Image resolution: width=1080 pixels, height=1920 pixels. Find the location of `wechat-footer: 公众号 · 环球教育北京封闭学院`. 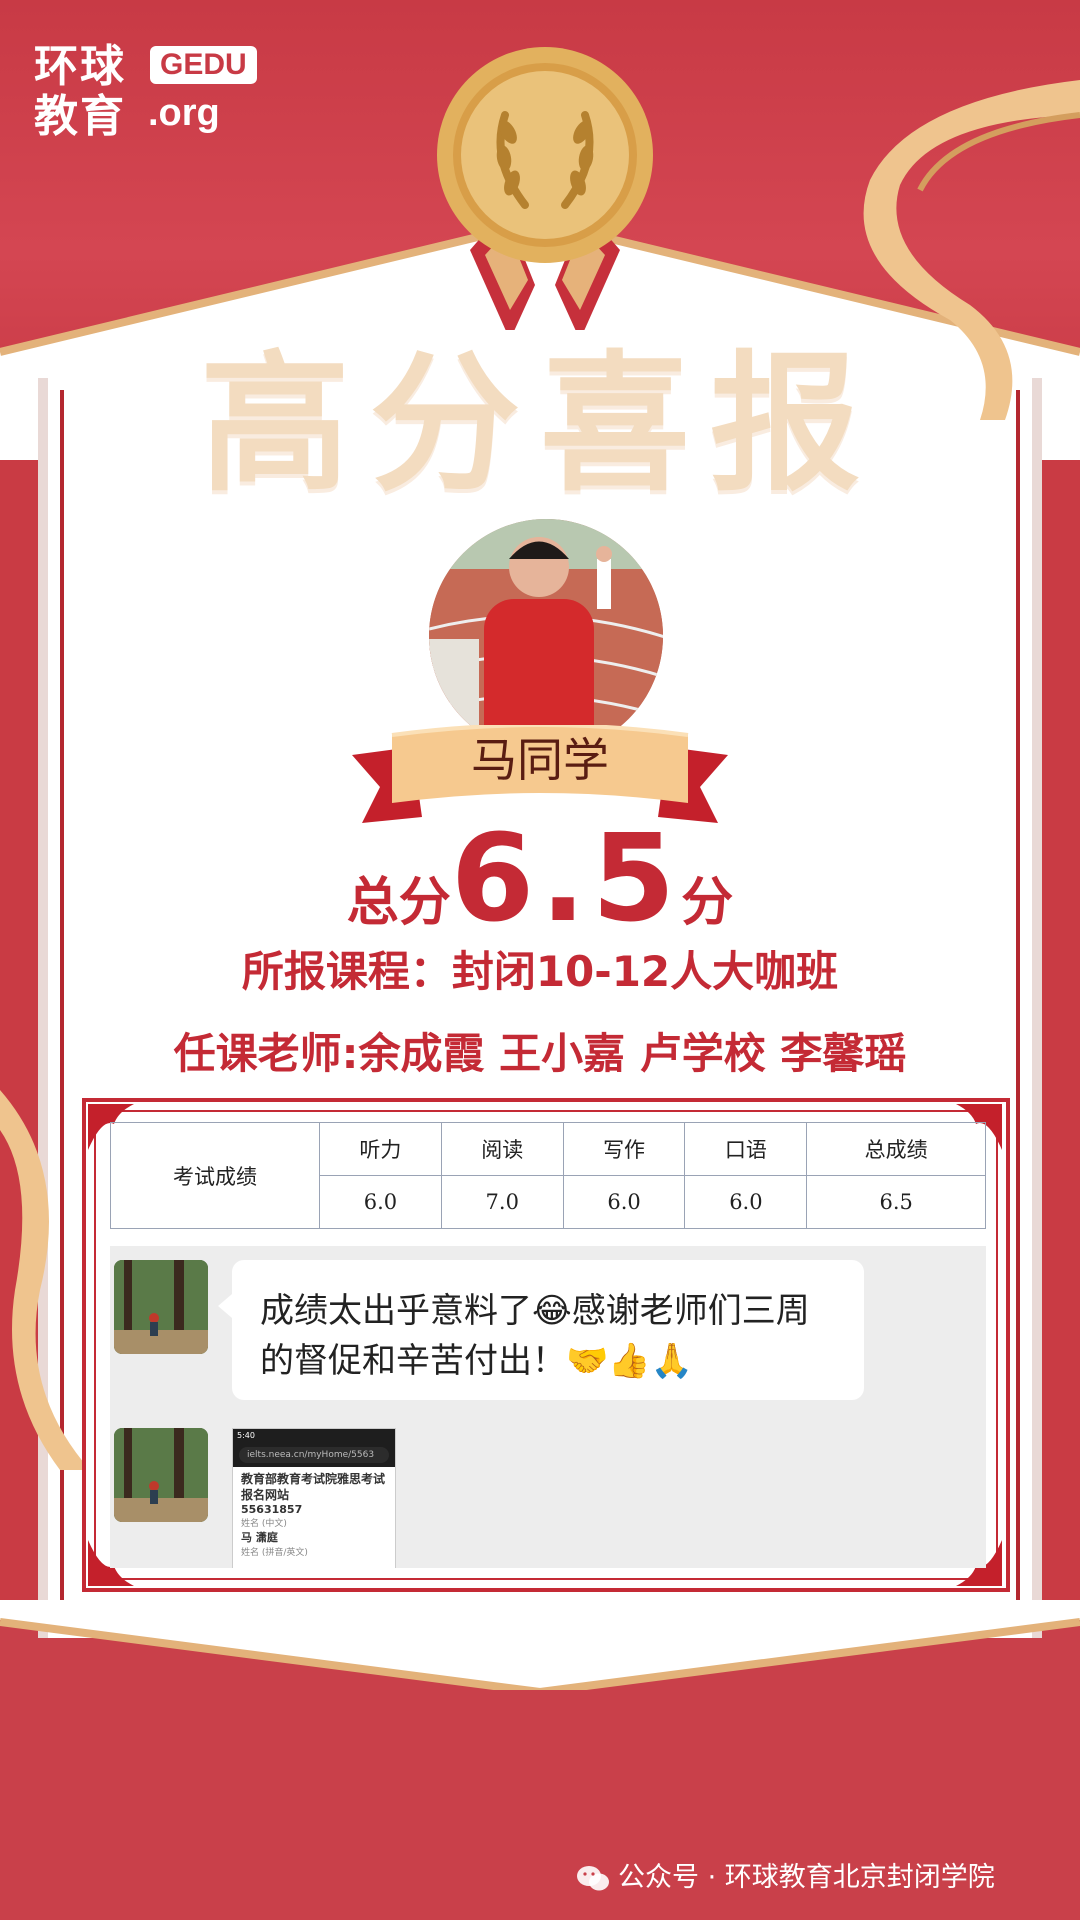

wechat-footer: 公众号 · 环球教育北京封闭学院 is located at coordinates (816, 1878).